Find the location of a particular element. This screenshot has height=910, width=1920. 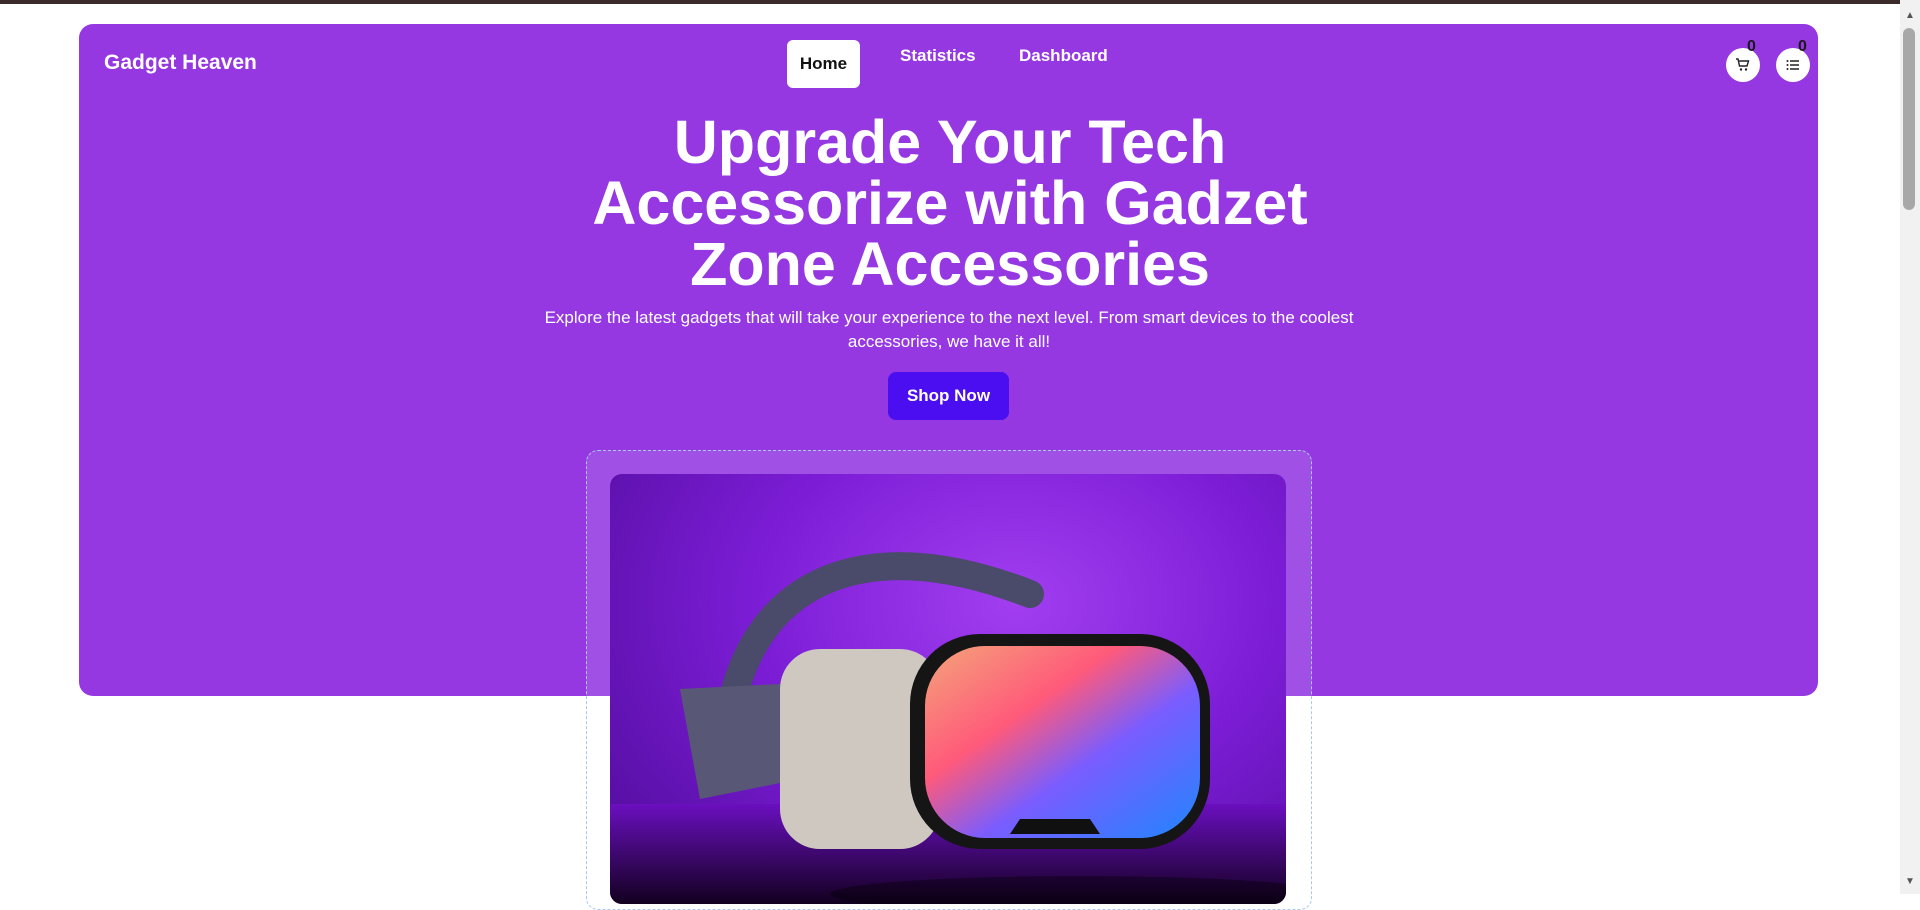

nav-home-link: Home is located at coordinates (823, 64).